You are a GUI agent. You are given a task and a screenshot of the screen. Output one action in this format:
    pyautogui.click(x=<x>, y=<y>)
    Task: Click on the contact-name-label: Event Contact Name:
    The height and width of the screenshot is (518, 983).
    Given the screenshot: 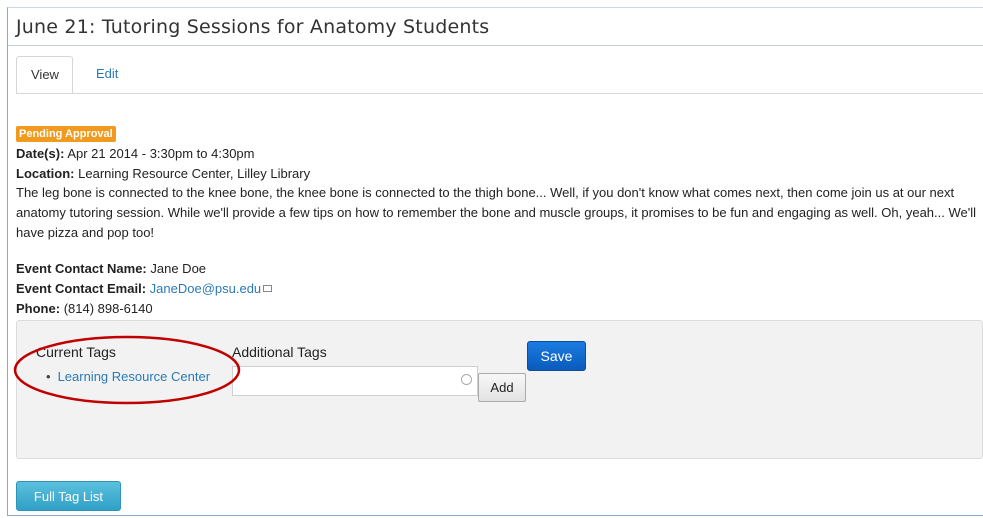 What is the action you would take?
    pyautogui.click(x=81, y=268)
    